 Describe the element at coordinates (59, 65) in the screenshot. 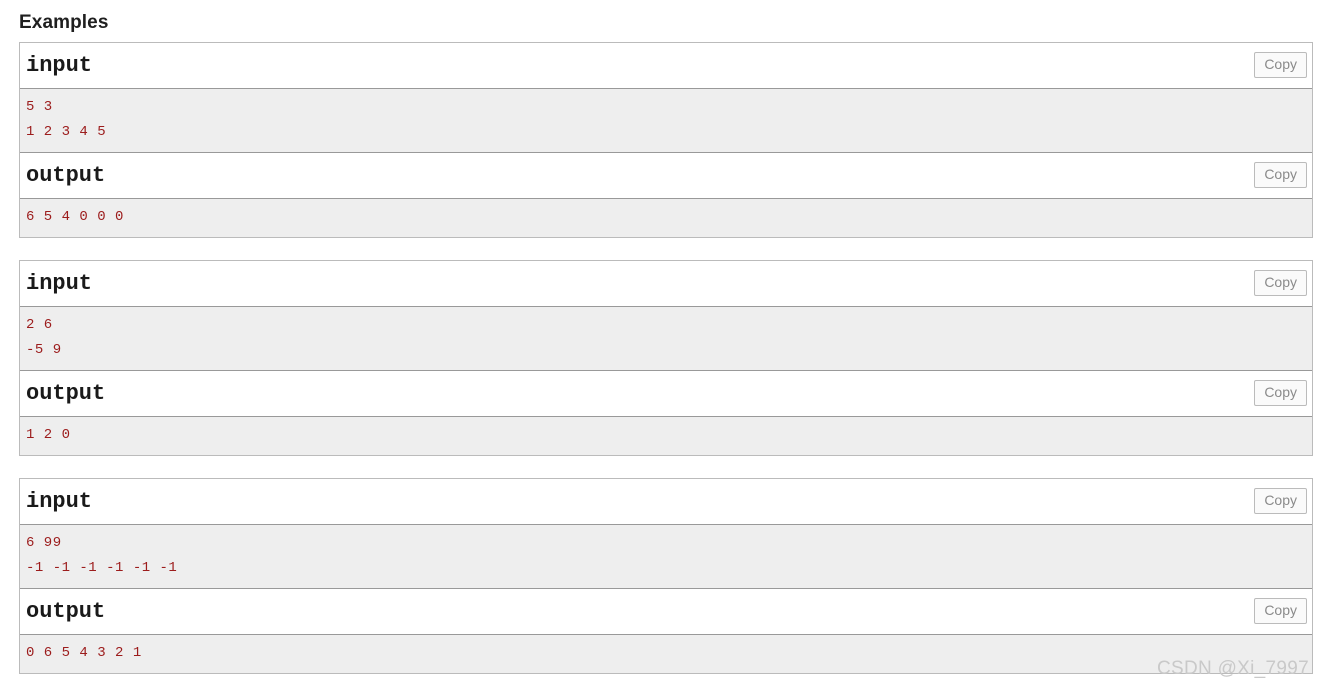

I see `input-label-1: input` at that location.